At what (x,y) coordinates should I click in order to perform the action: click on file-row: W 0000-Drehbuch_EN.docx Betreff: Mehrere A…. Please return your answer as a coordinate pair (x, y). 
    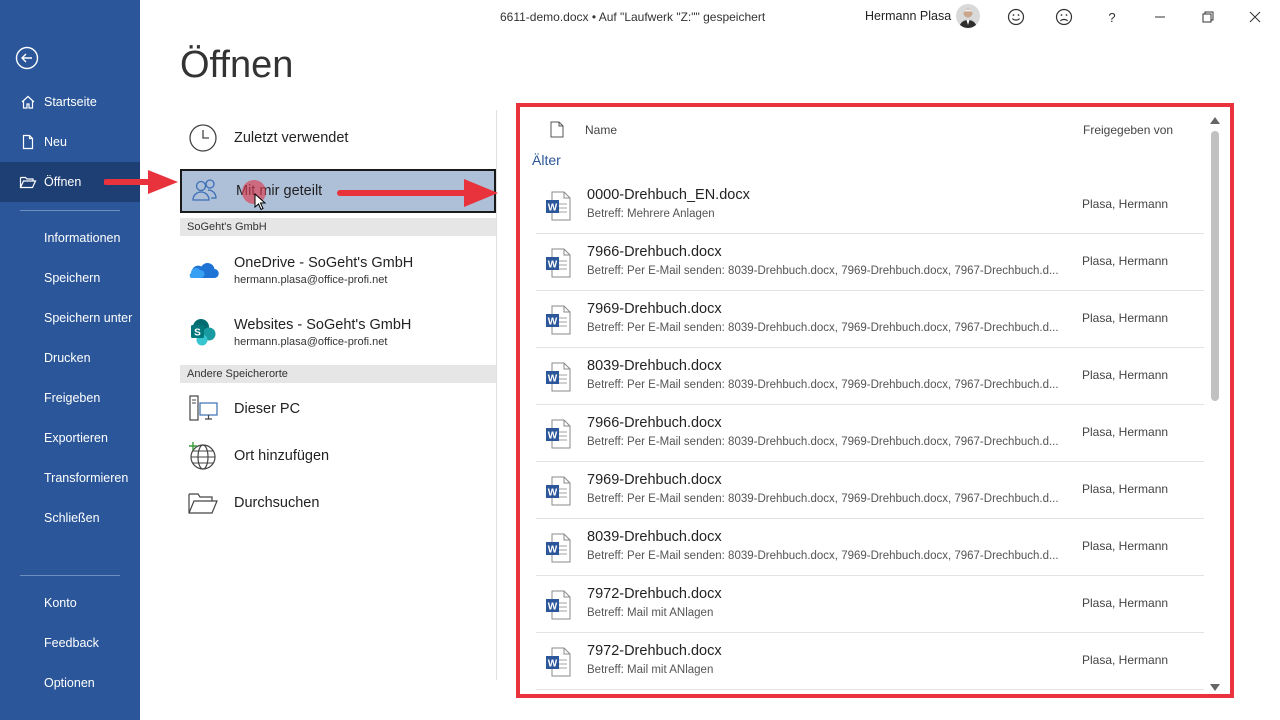
    Looking at the image, I should click on (870, 205).